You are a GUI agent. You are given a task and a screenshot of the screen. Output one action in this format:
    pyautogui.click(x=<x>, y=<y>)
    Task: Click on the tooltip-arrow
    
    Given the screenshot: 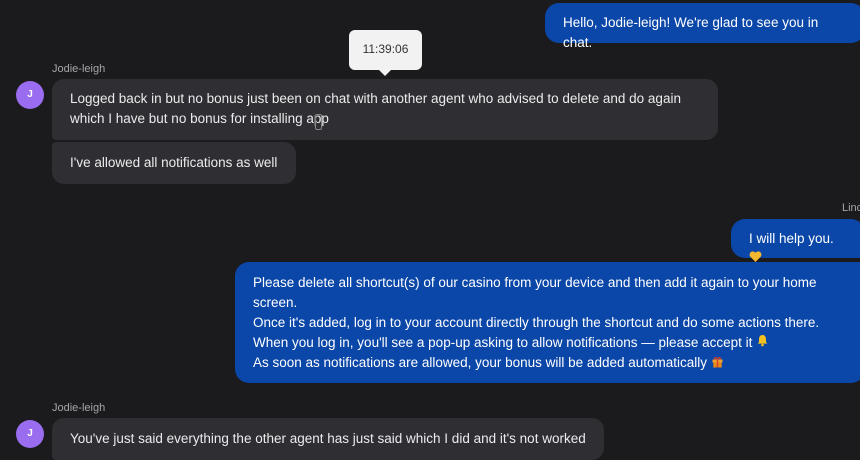 What is the action you would take?
    pyautogui.click(x=385, y=73)
    